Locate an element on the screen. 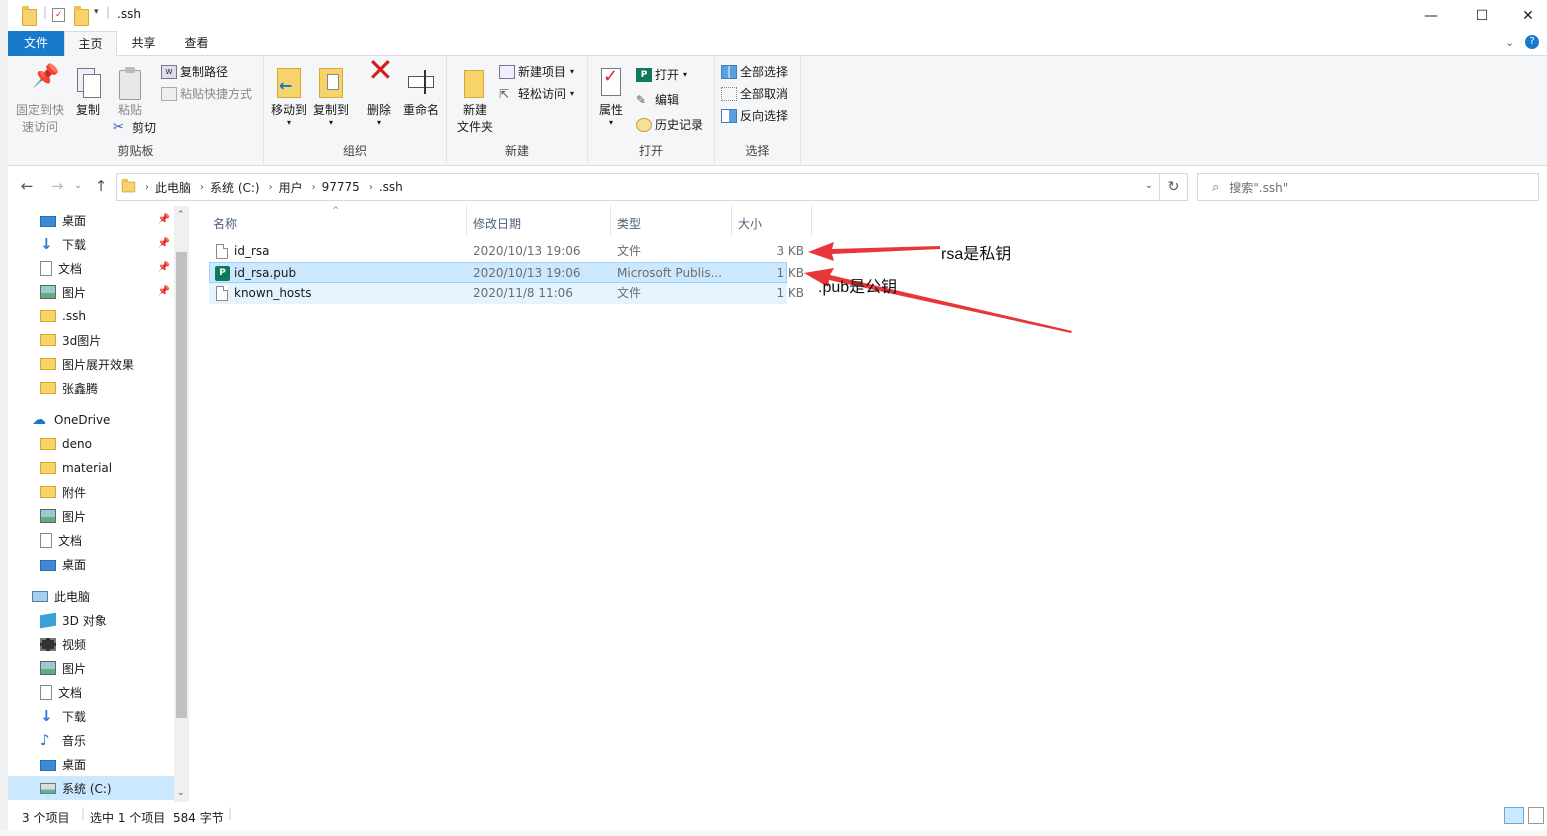  arrow-to-id-rsa is located at coordinates (874, 251).